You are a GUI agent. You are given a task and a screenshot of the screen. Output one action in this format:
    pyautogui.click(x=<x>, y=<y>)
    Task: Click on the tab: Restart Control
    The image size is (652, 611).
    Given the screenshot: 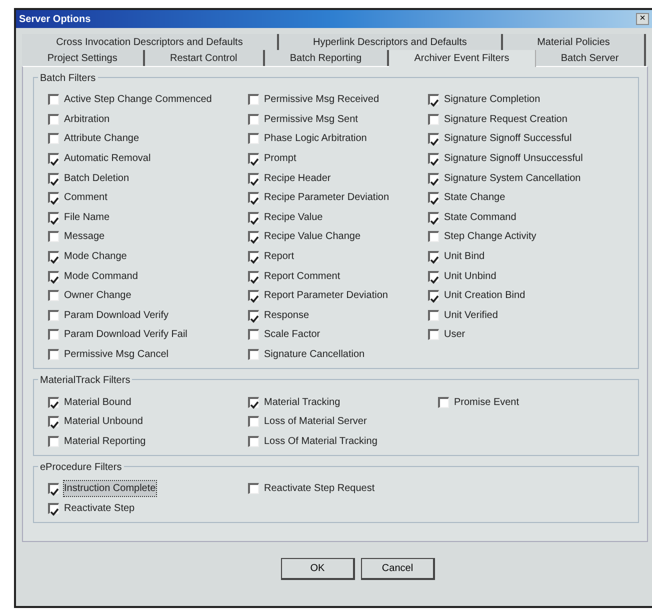 What is the action you would take?
    pyautogui.click(x=204, y=58)
    